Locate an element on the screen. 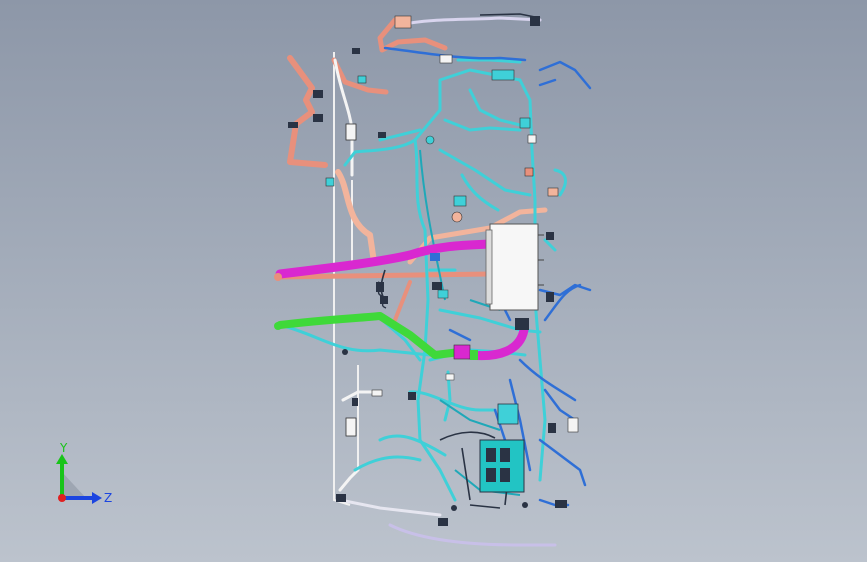 The width and height of the screenshot is (867, 562). z-axis-head is located at coordinates (97, 498).